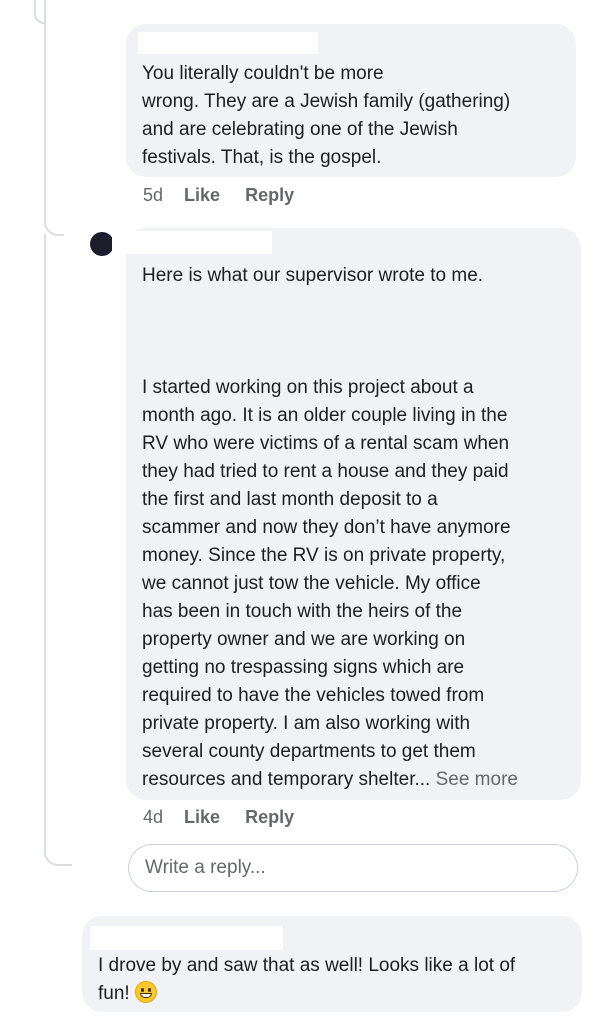  I want to click on comment-actions: 4d Like Reply, so click(218, 817).